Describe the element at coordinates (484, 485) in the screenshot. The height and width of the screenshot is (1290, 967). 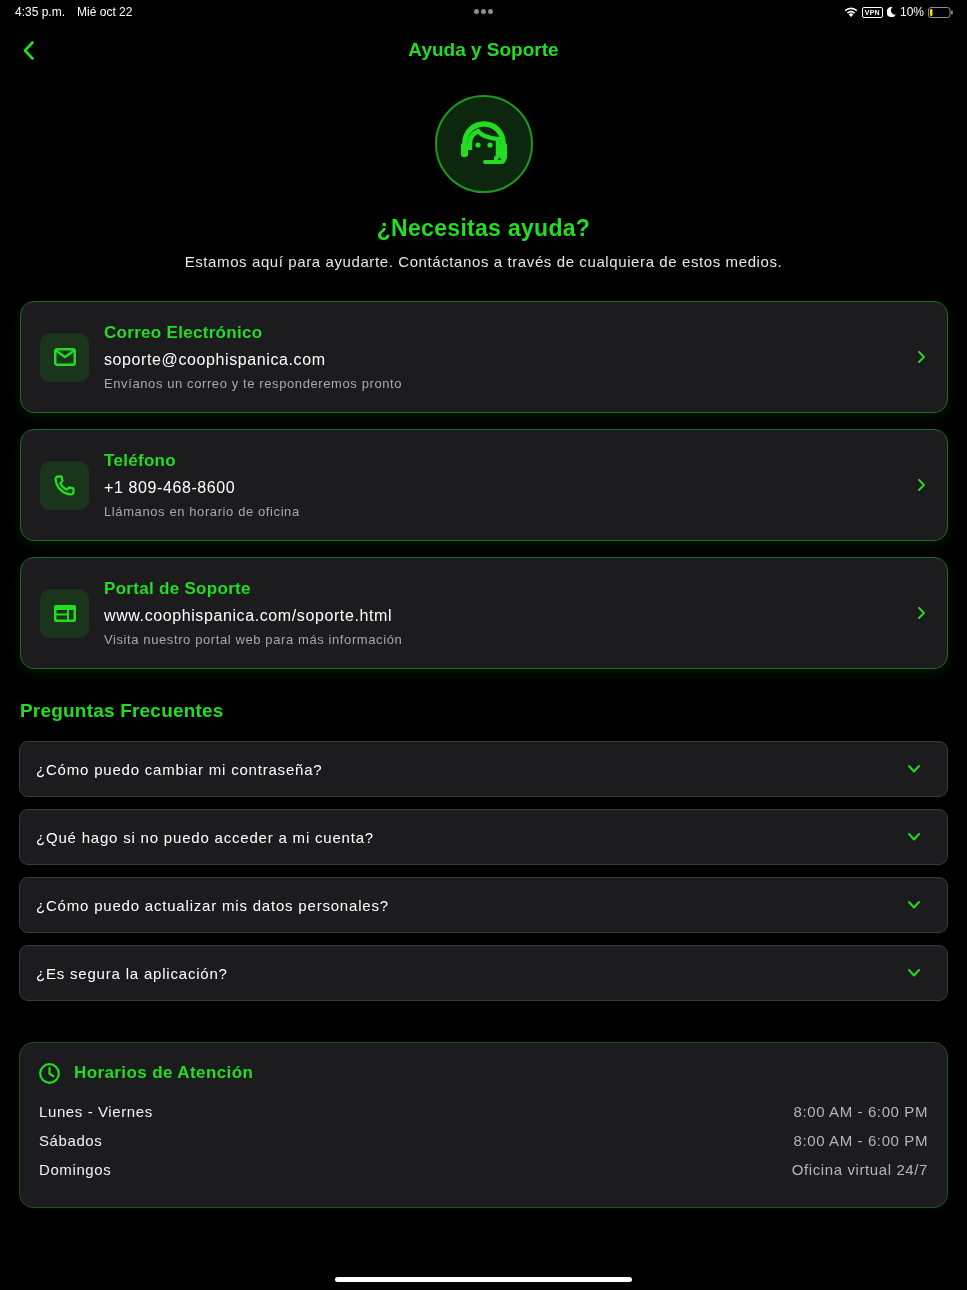
I see `contact-card: Teléfono +1 809-468-8600 Llámanos en horario de oficina` at that location.